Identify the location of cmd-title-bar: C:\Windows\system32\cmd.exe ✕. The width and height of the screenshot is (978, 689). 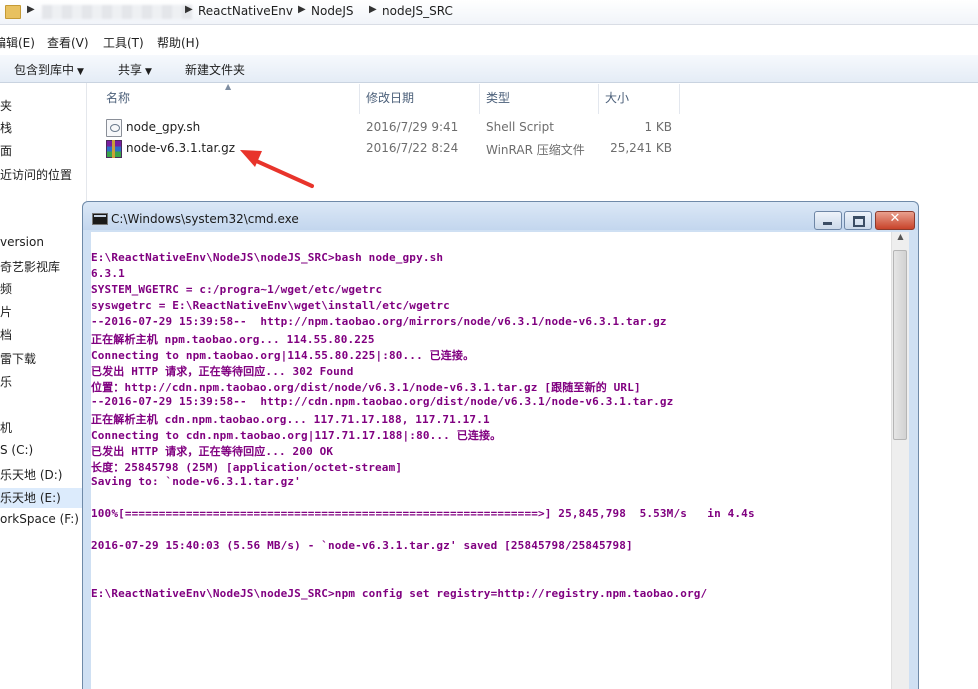
(500, 216).